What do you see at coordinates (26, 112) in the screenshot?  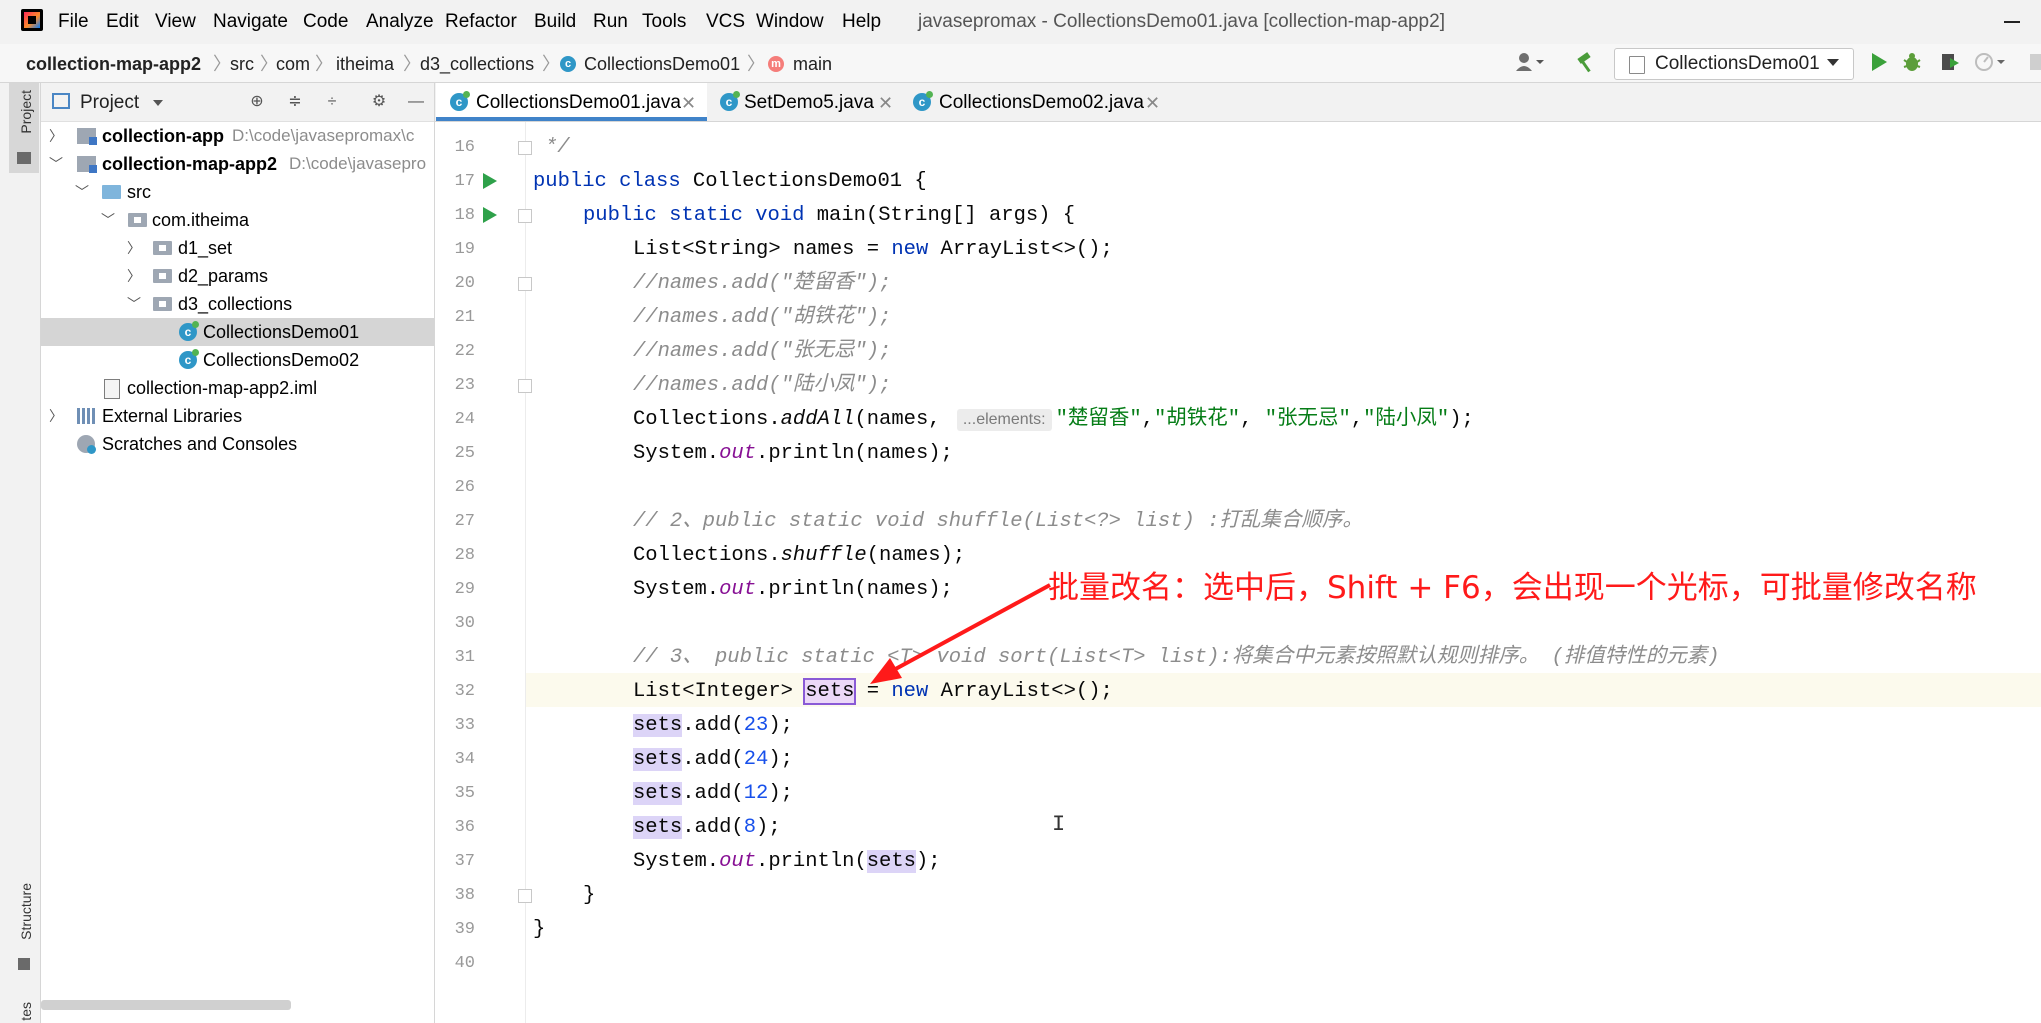 I see `project-tool-label: Project` at bounding box center [26, 112].